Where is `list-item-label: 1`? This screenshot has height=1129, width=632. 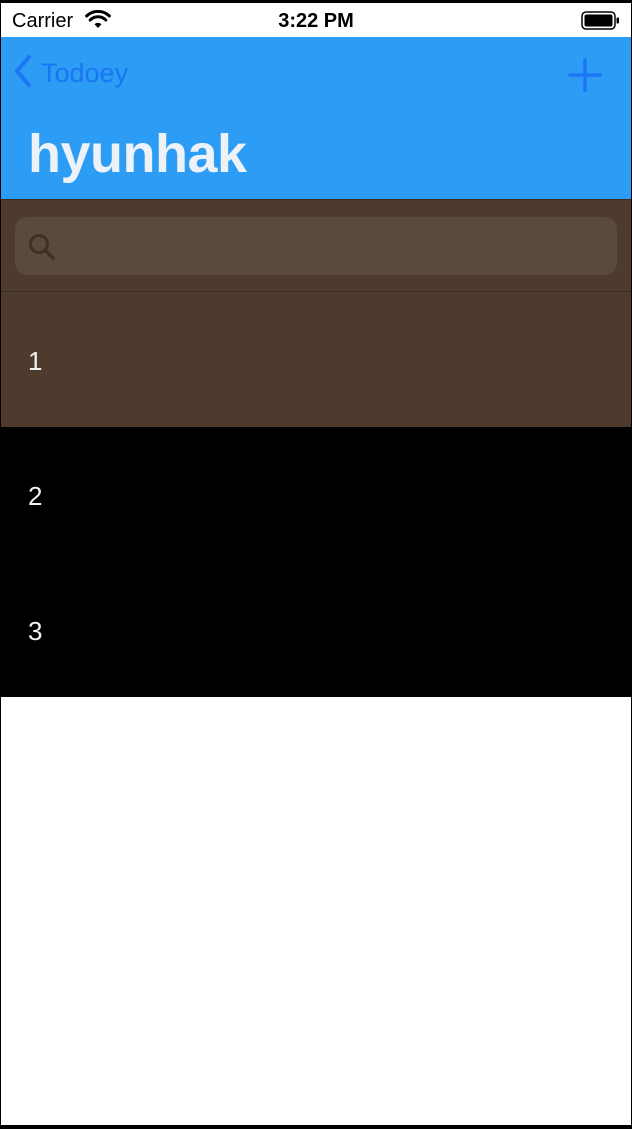 list-item-label: 1 is located at coordinates (35, 361).